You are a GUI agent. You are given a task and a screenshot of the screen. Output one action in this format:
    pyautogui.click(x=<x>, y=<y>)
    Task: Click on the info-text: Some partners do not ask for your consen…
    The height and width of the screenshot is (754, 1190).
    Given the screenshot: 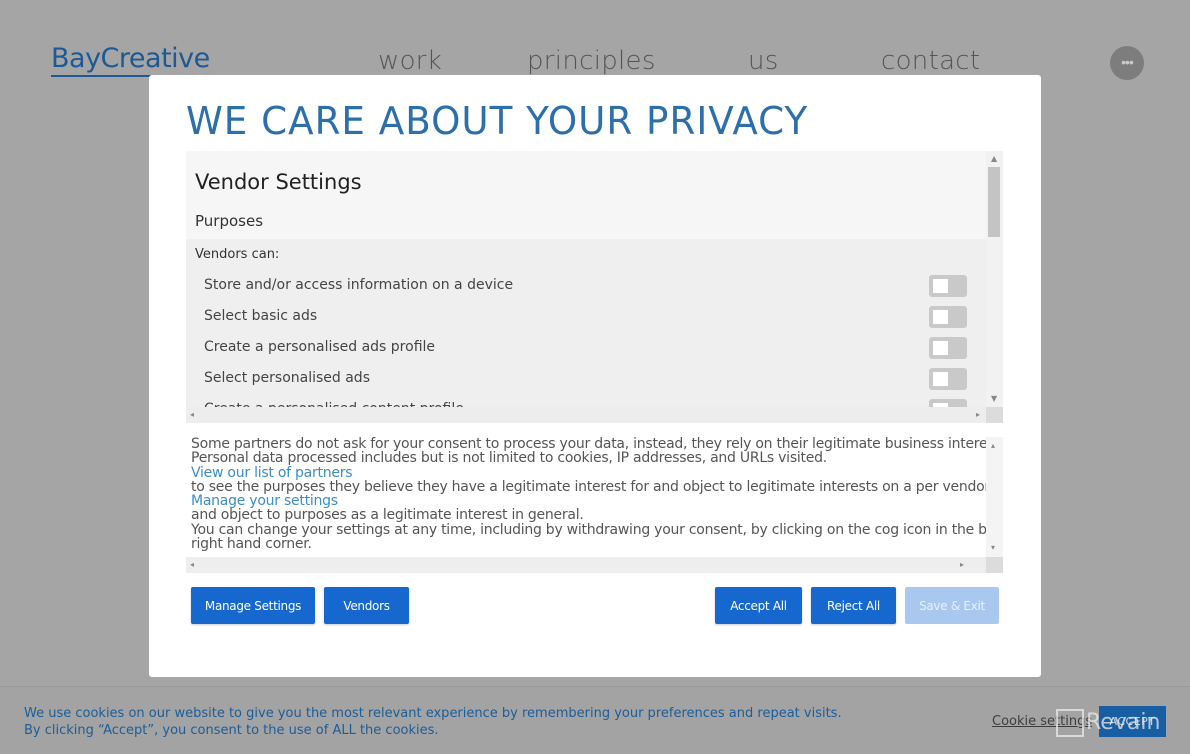 What is the action you would take?
    pyautogui.click(x=597, y=495)
    